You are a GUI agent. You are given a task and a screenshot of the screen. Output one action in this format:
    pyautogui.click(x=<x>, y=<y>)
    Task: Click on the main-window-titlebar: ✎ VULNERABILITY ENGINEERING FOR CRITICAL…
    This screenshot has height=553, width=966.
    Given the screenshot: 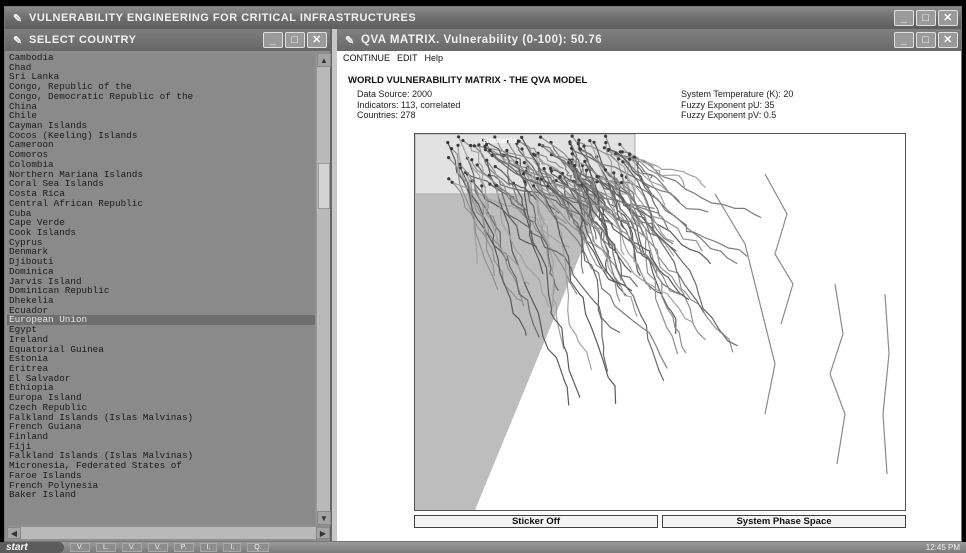 What is the action you would take?
    pyautogui.click(x=483, y=18)
    